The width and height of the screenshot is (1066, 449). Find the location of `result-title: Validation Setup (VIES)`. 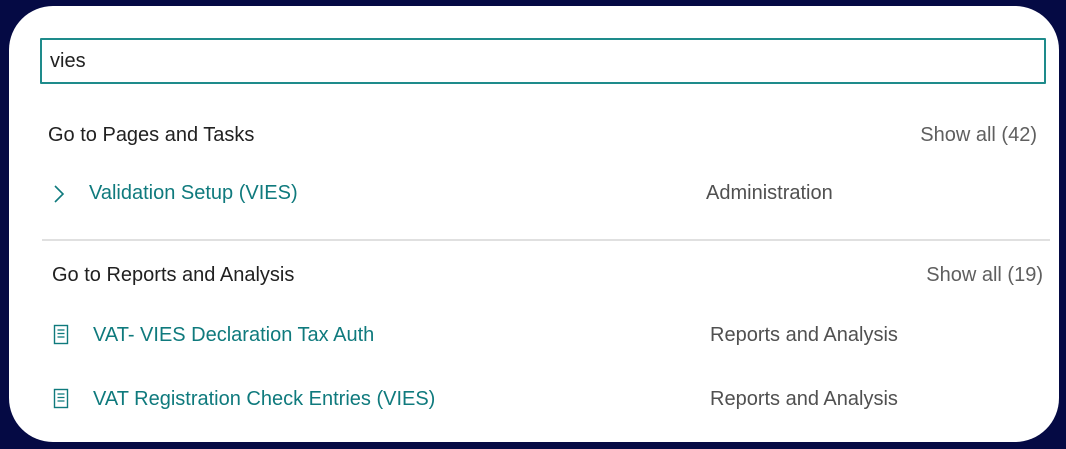

result-title: Validation Setup (VIES) is located at coordinates (193, 193).